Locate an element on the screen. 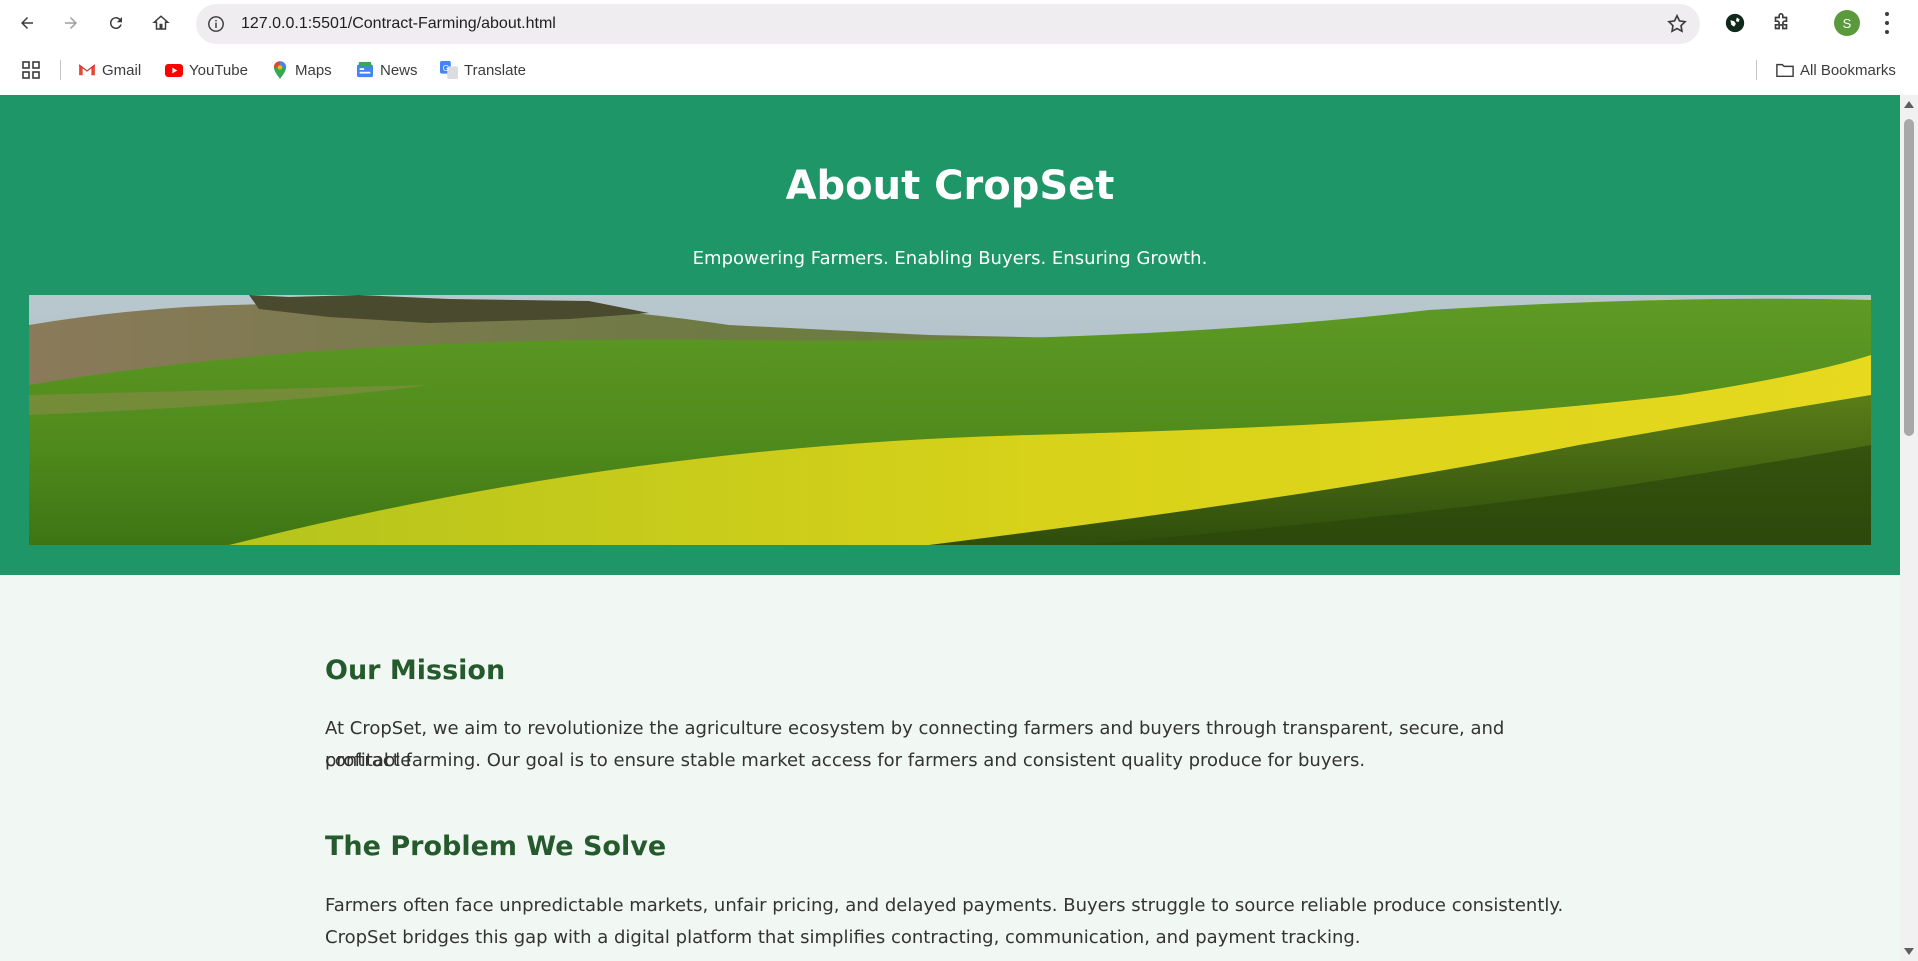 The width and height of the screenshot is (1918, 961). all-bookmarks-label: All Bookmarks is located at coordinates (1848, 70).